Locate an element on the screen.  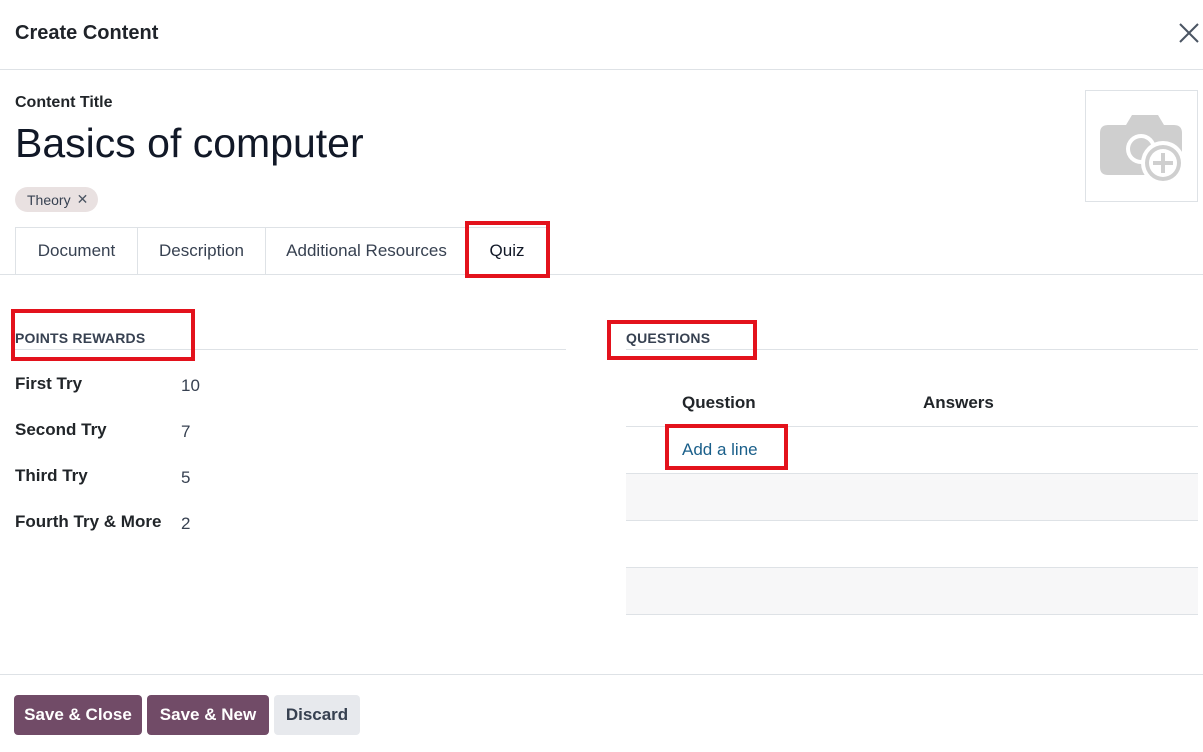
tag-label: Theory is located at coordinates (49, 199).